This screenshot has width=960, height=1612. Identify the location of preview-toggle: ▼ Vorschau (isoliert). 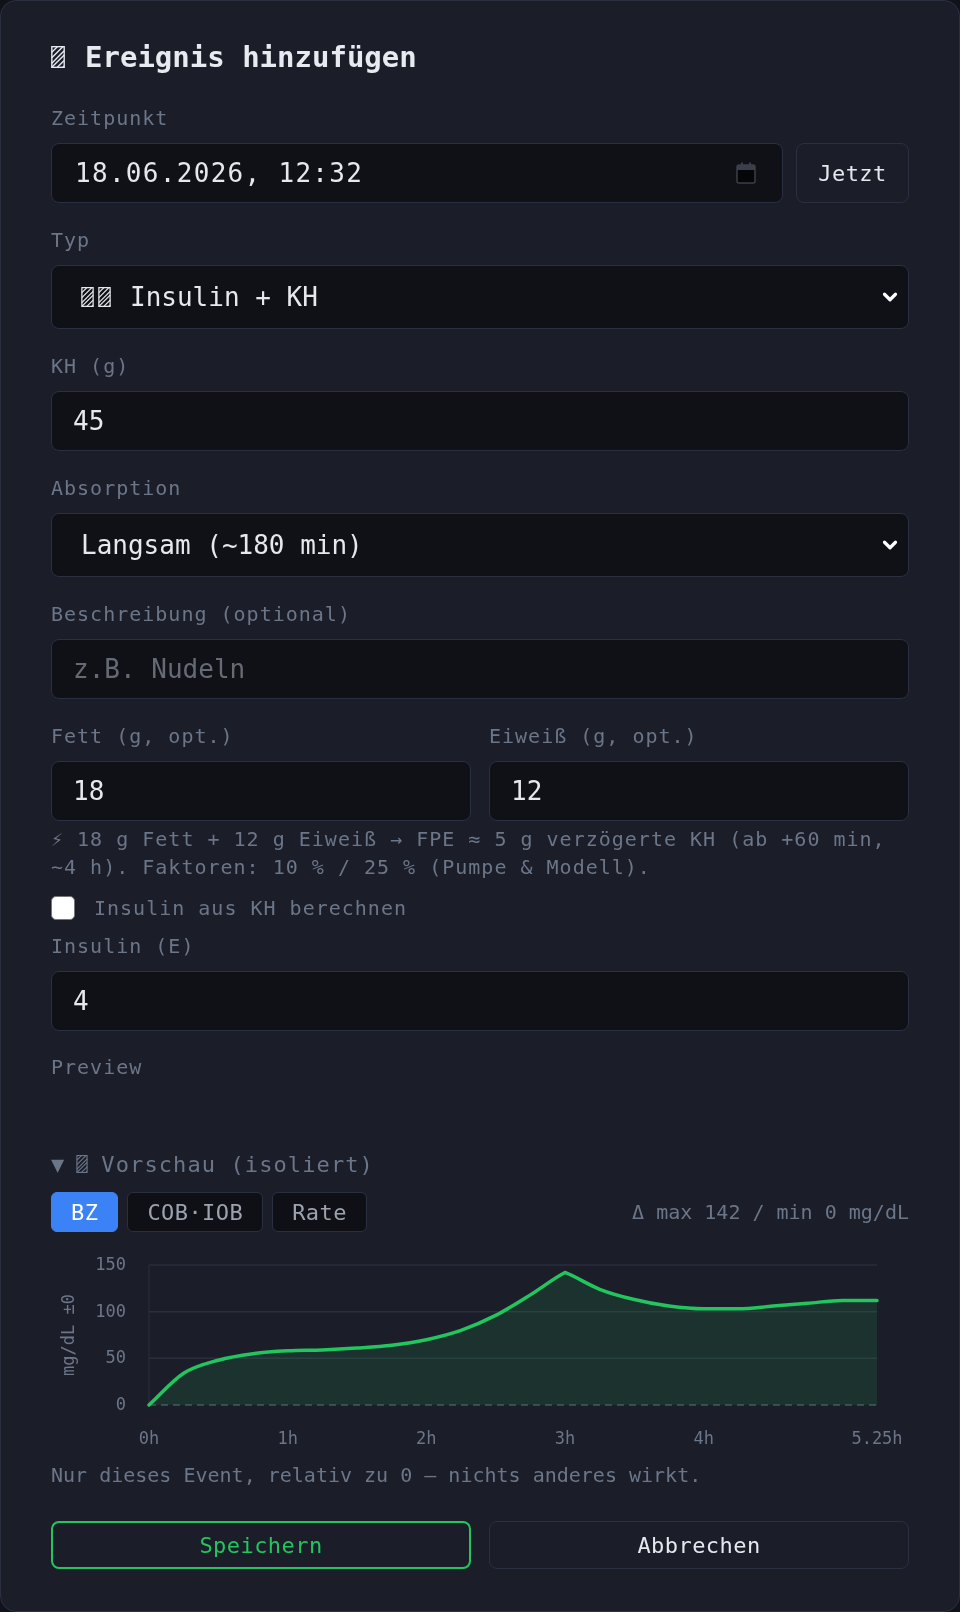
(212, 1164).